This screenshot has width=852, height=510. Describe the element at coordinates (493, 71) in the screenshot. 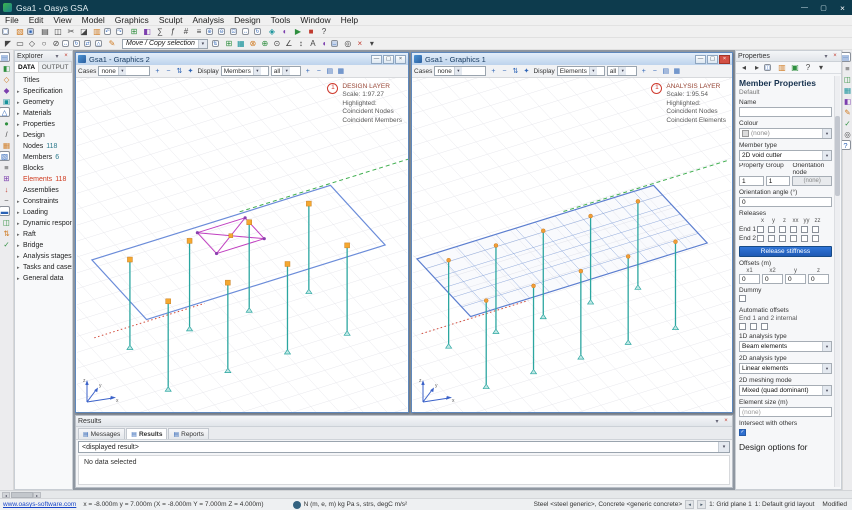

I see `add-case-icon: +` at that location.